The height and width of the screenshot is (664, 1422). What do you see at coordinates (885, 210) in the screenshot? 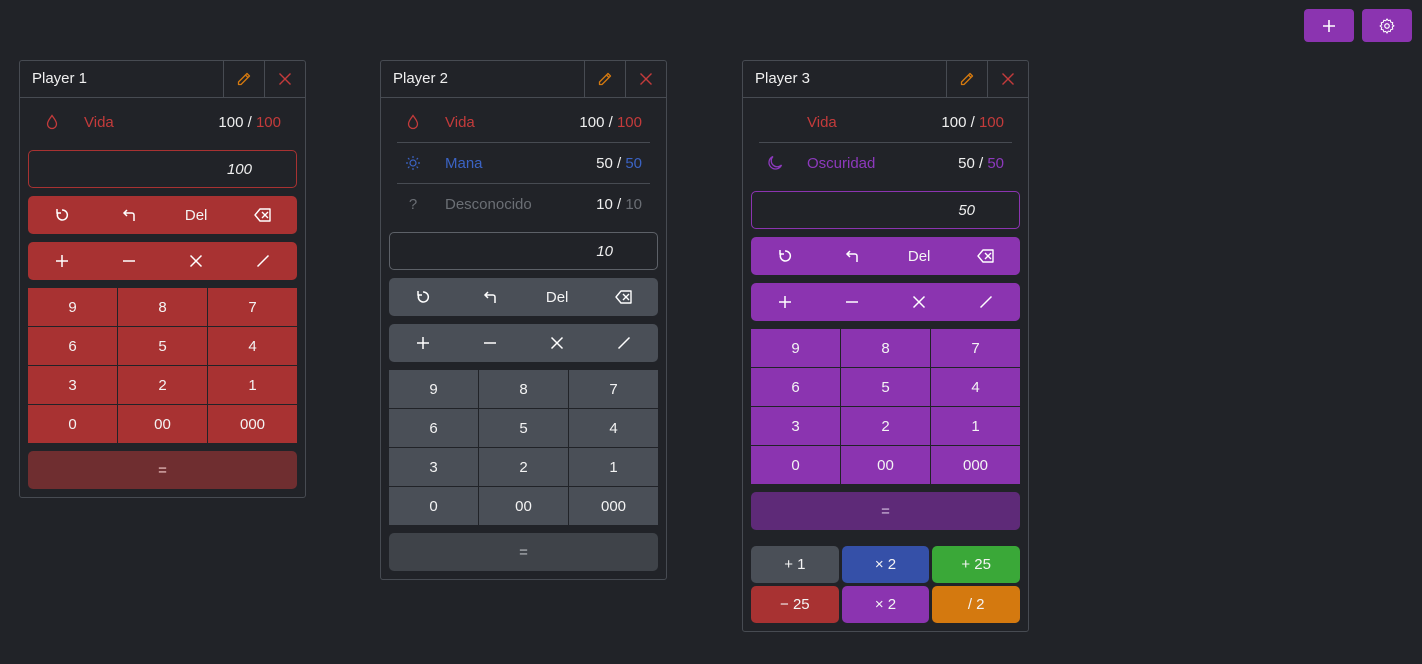
I see `calculator-display: 50` at bounding box center [885, 210].